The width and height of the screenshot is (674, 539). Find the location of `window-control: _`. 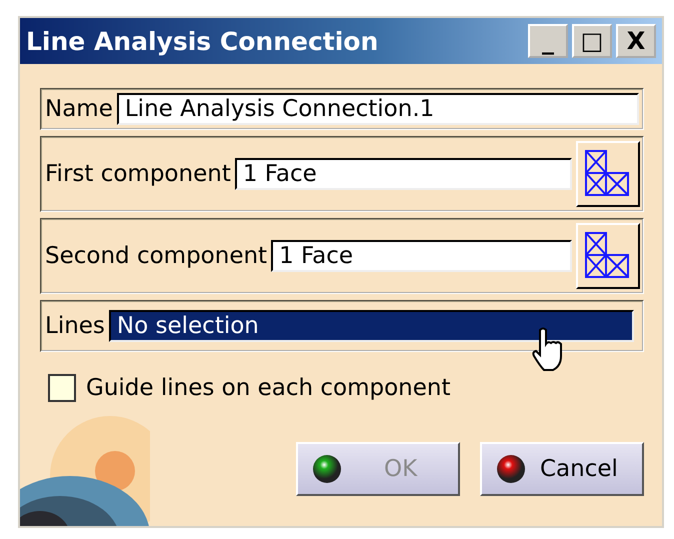

window-control: _ is located at coordinates (548, 41).